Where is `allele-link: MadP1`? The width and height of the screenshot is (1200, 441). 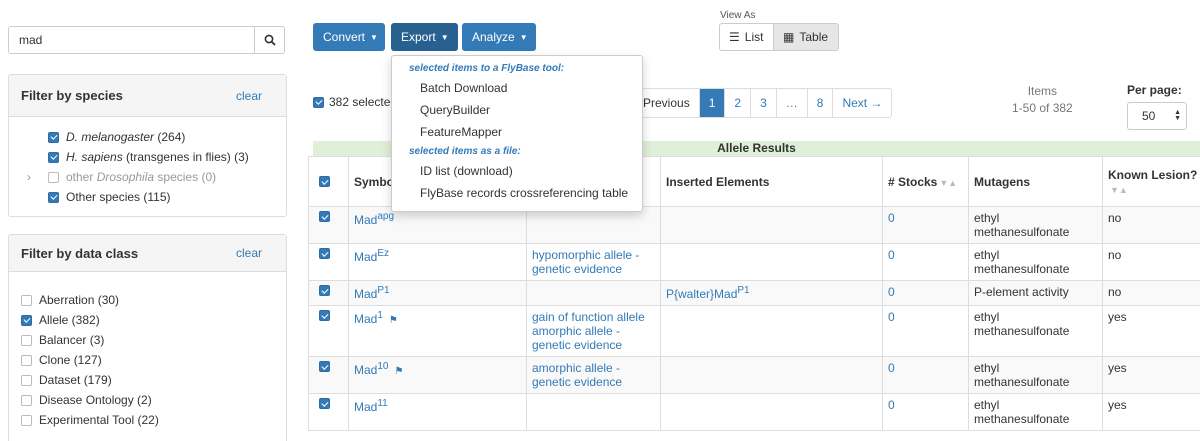 allele-link: MadP1 is located at coordinates (372, 293).